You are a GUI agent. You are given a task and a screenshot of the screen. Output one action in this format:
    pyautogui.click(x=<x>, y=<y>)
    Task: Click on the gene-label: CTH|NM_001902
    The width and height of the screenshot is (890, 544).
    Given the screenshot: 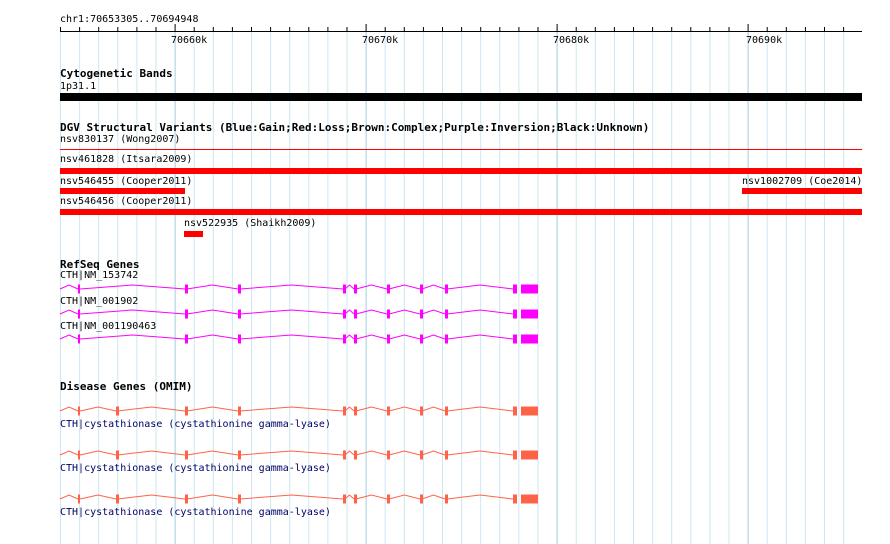 What is the action you would take?
    pyautogui.click(x=99, y=302)
    